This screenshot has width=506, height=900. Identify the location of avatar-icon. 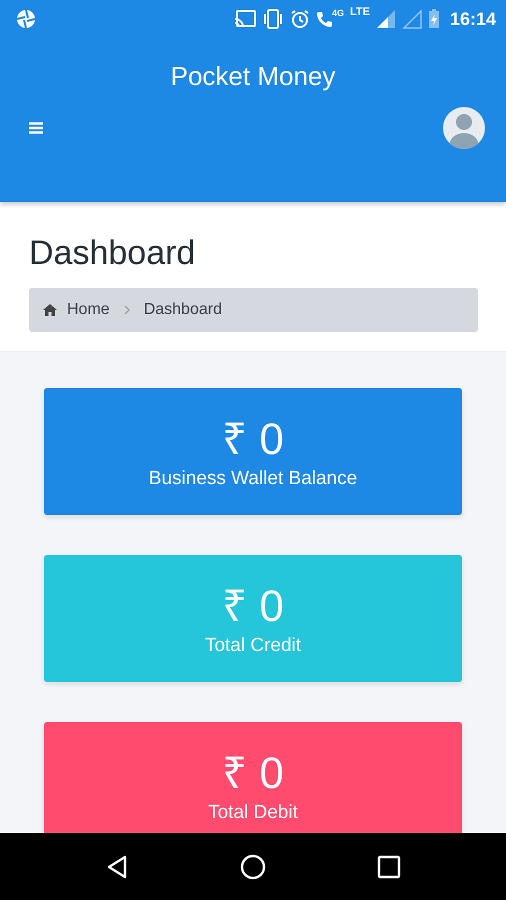
(464, 128).